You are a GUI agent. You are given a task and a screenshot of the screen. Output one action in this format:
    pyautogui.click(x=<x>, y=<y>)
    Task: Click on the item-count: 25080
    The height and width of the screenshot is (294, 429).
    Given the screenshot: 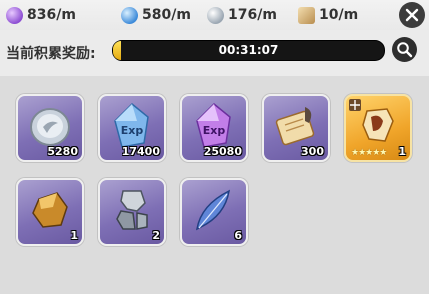 What is the action you would take?
    pyautogui.click(x=222, y=151)
    